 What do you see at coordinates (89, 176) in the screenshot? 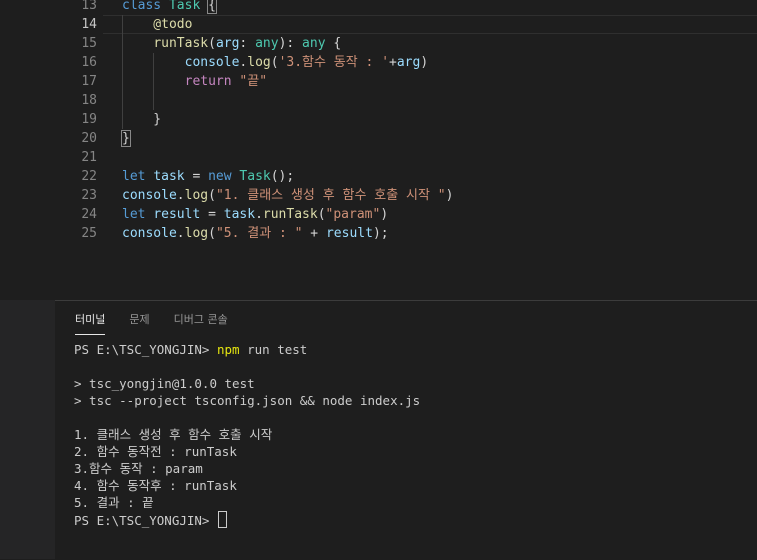
I see `line-number: 22` at bounding box center [89, 176].